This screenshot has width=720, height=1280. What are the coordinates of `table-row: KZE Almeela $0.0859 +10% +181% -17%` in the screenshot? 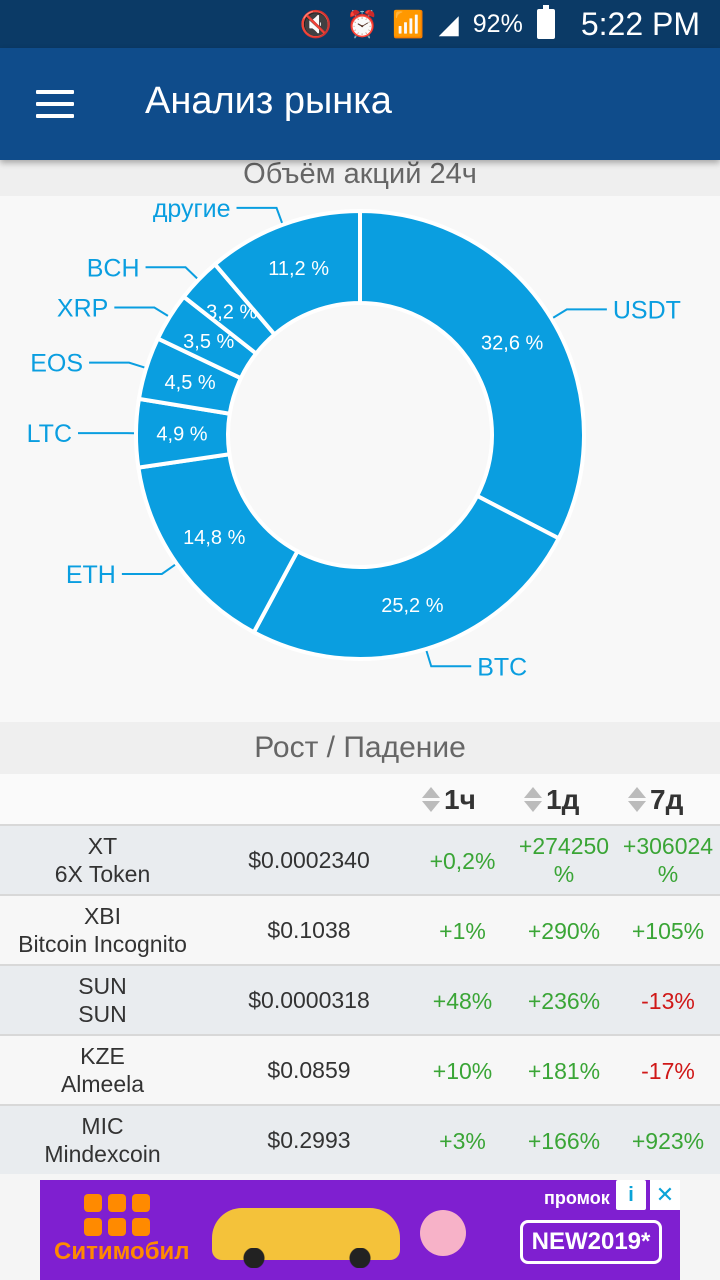 It's located at (360, 1069).